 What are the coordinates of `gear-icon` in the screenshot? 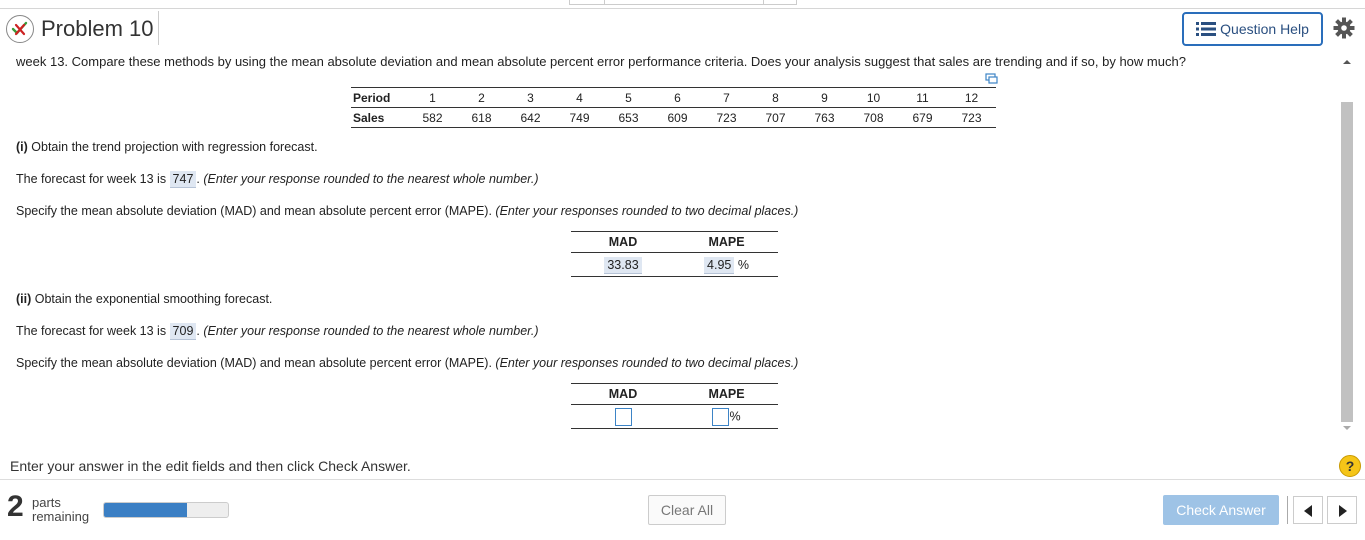 It's located at (1344, 28).